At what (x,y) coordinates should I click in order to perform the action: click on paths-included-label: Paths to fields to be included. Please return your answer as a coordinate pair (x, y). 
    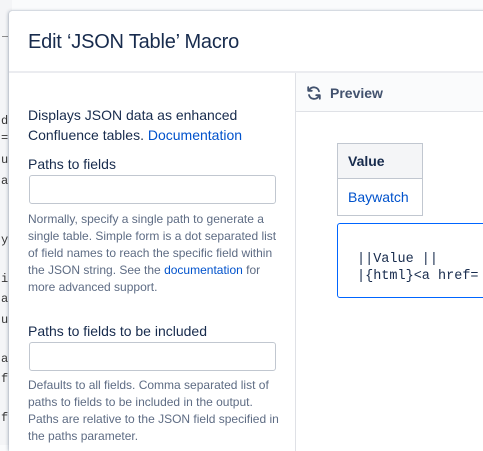
    Looking at the image, I should click on (118, 331).